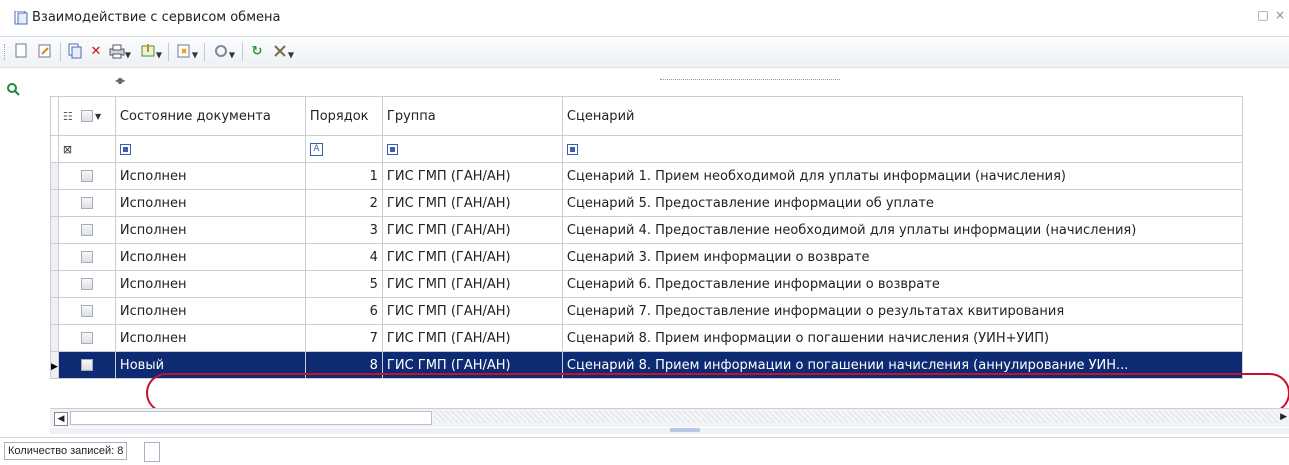  I want to click on toolbar: ✕ ▼ ▼ ▼ ▼ ↻ ▼, so click(644, 52).